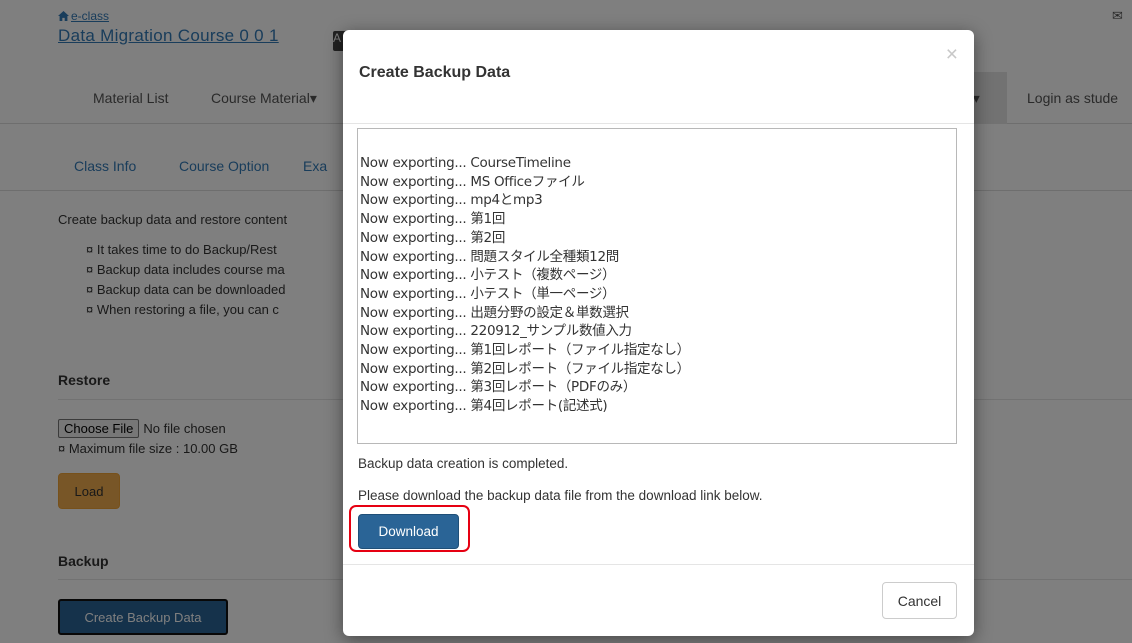 The width and height of the screenshot is (1132, 643). What do you see at coordinates (496, 331) in the screenshot?
I see `log-line: Now exporting... 220912_サンプル数値入力` at bounding box center [496, 331].